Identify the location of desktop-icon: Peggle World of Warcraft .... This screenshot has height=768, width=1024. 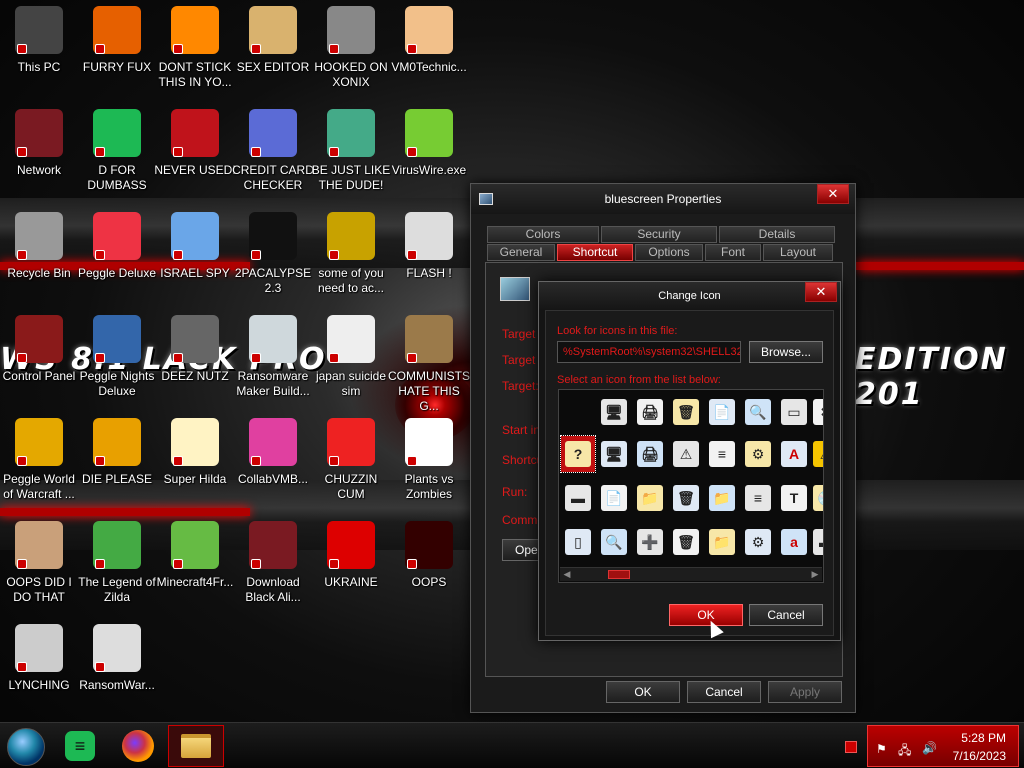
(39, 468).